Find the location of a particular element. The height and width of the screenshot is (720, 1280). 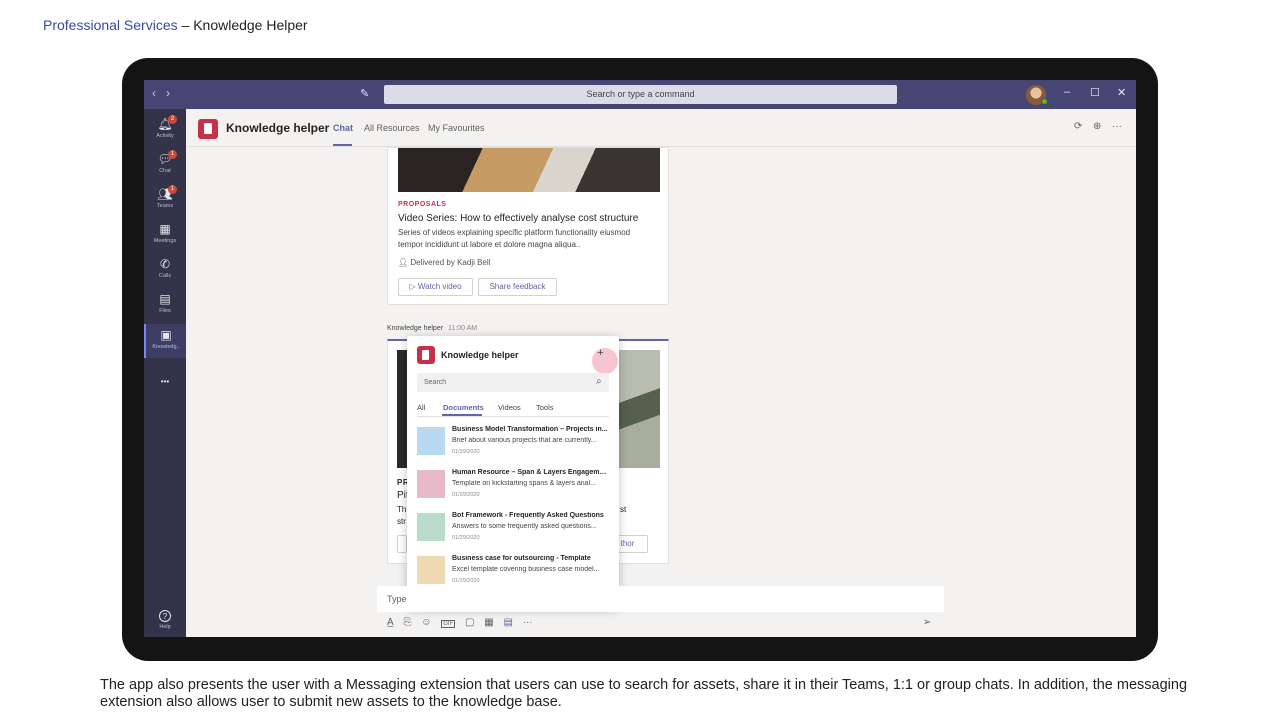

forward-arrow-icon: › is located at coordinates (173, 93).